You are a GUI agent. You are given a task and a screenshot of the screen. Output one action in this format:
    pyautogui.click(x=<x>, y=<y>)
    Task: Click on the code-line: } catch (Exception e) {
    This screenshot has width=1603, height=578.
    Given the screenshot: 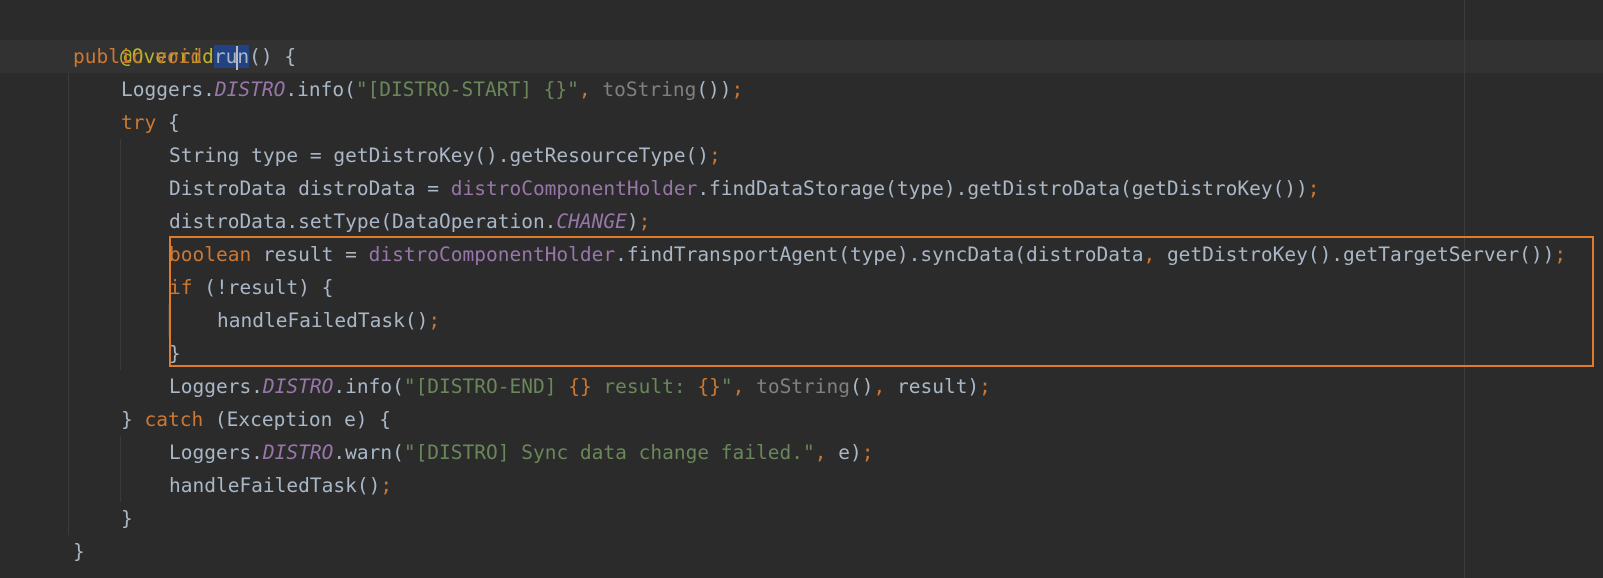 What is the action you would take?
    pyautogui.click(x=256, y=419)
    